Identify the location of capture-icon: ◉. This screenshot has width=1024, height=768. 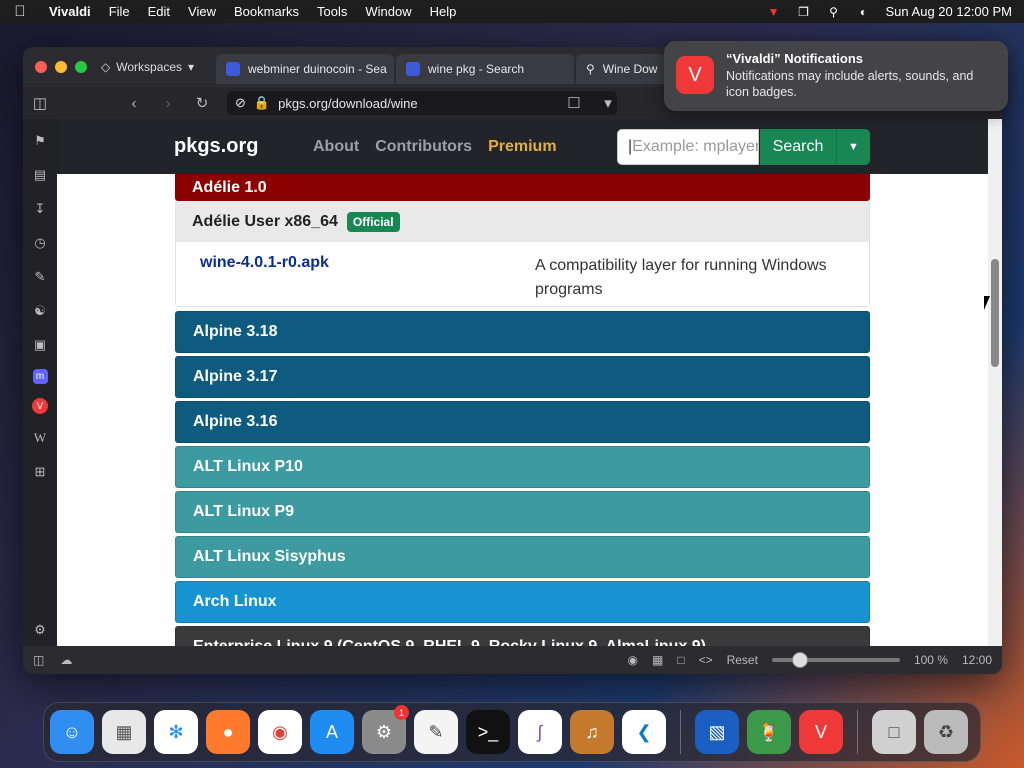
(632, 660).